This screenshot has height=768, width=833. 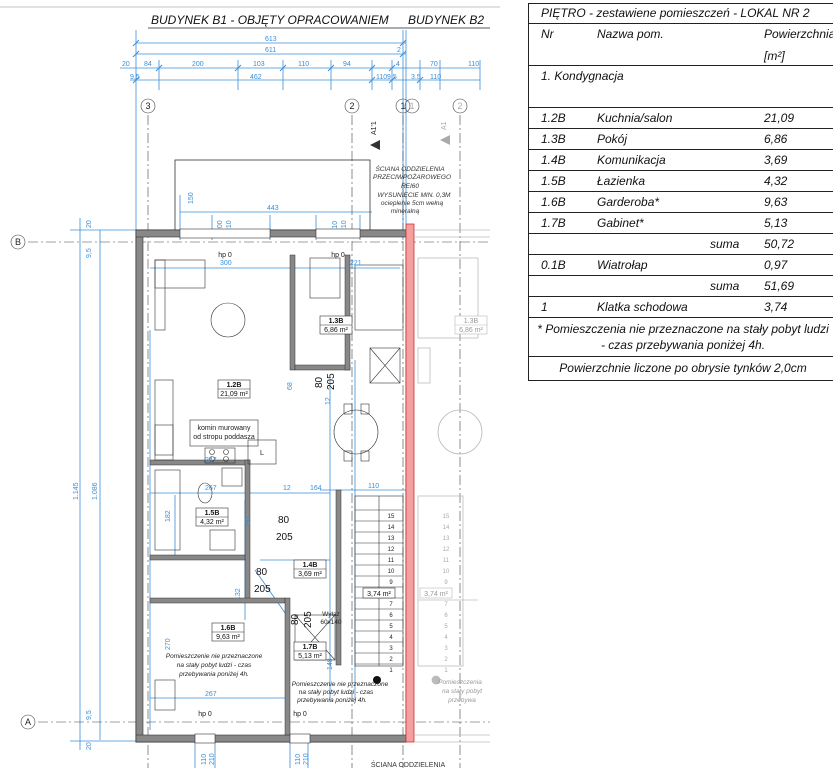 What do you see at coordinates (331, 700) in the screenshot?
I see `attic-note-b-3: przebywania poniżej 4h.` at bounding box center [331, 700].